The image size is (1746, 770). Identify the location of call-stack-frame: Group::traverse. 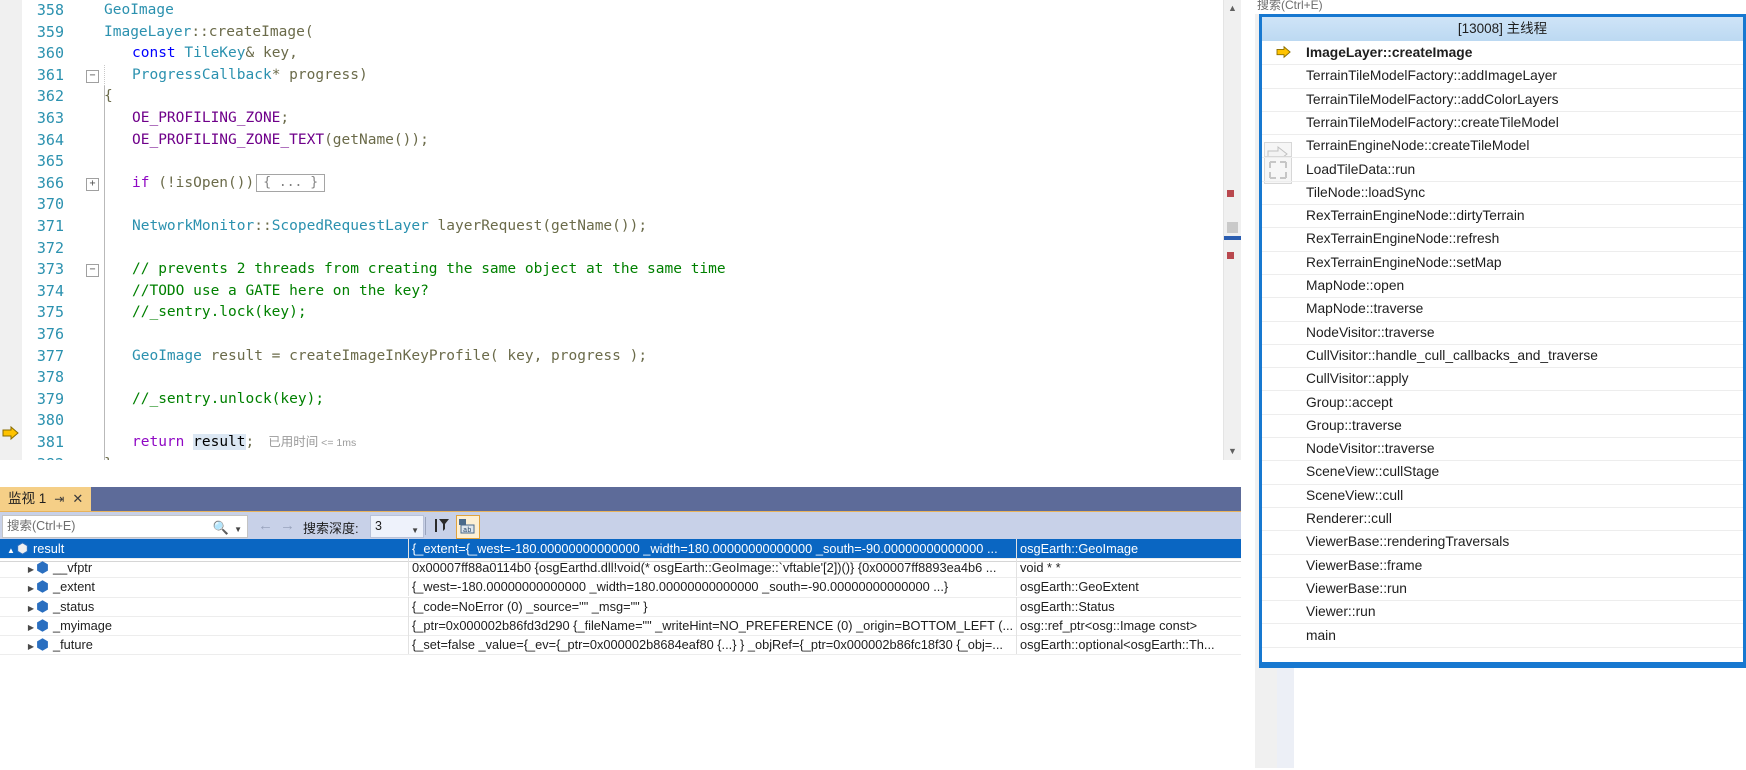
(1502, 426).